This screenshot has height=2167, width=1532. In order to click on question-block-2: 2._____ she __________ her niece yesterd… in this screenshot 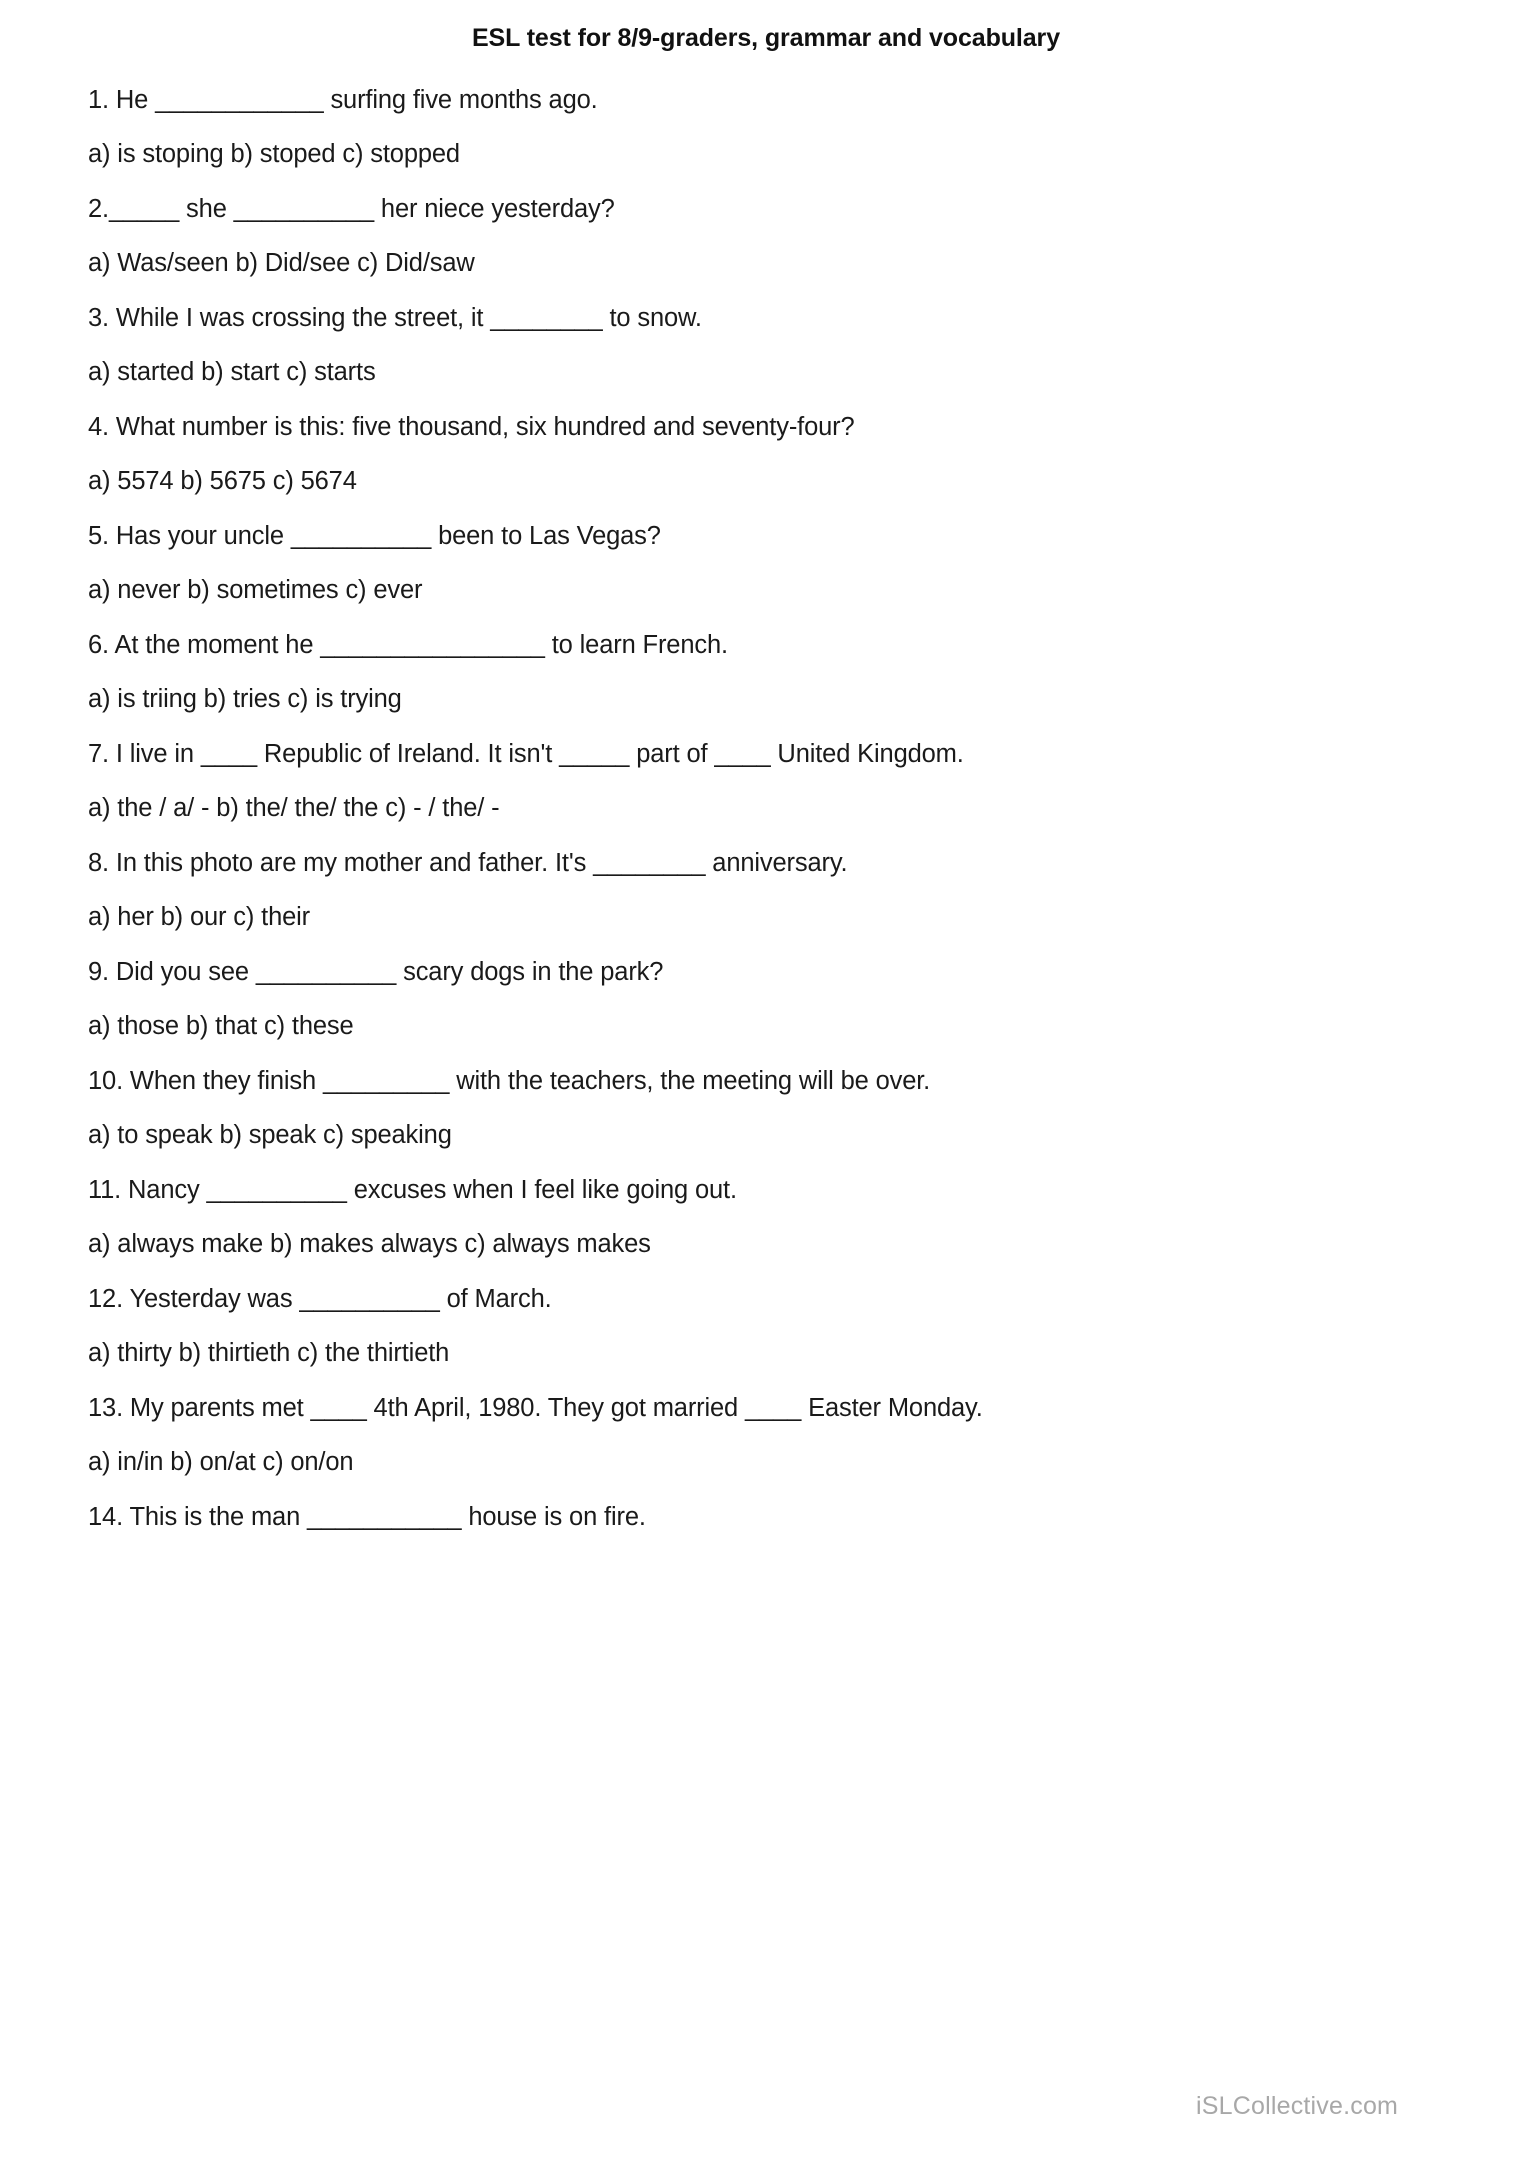, I will do `click(768, 250)`.